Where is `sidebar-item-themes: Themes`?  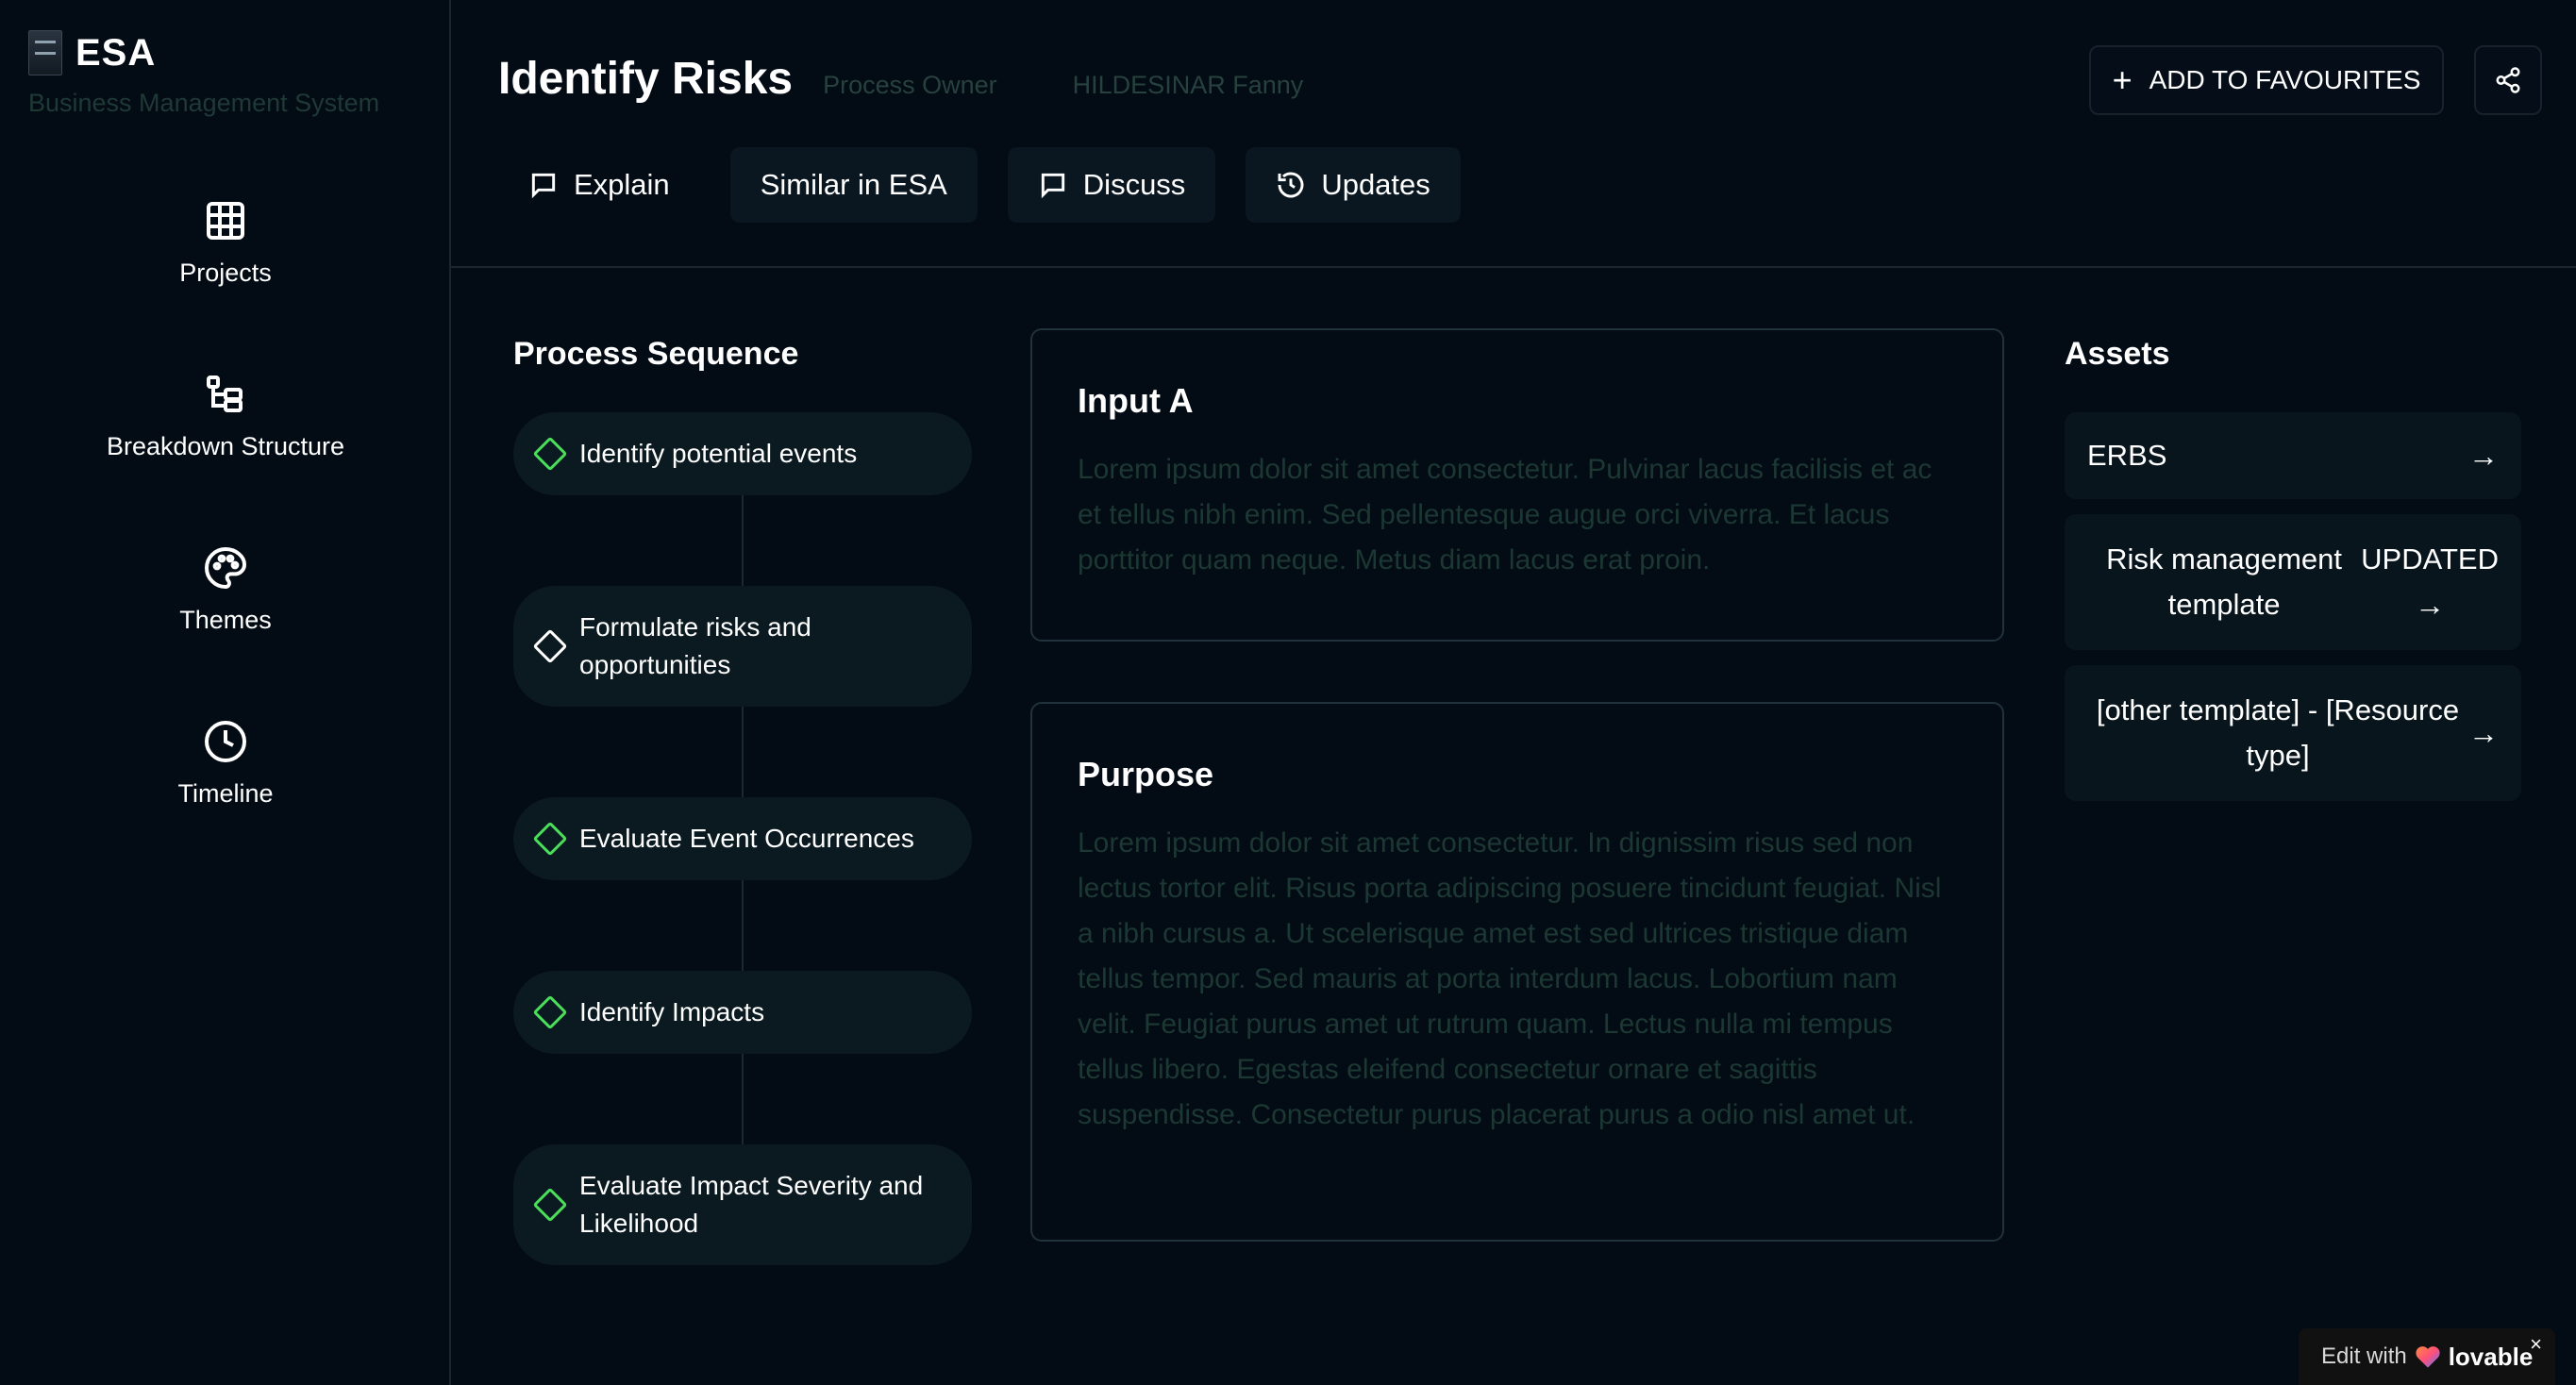
sidebar-item-themes: Themes is located at coordinates (225, 632).